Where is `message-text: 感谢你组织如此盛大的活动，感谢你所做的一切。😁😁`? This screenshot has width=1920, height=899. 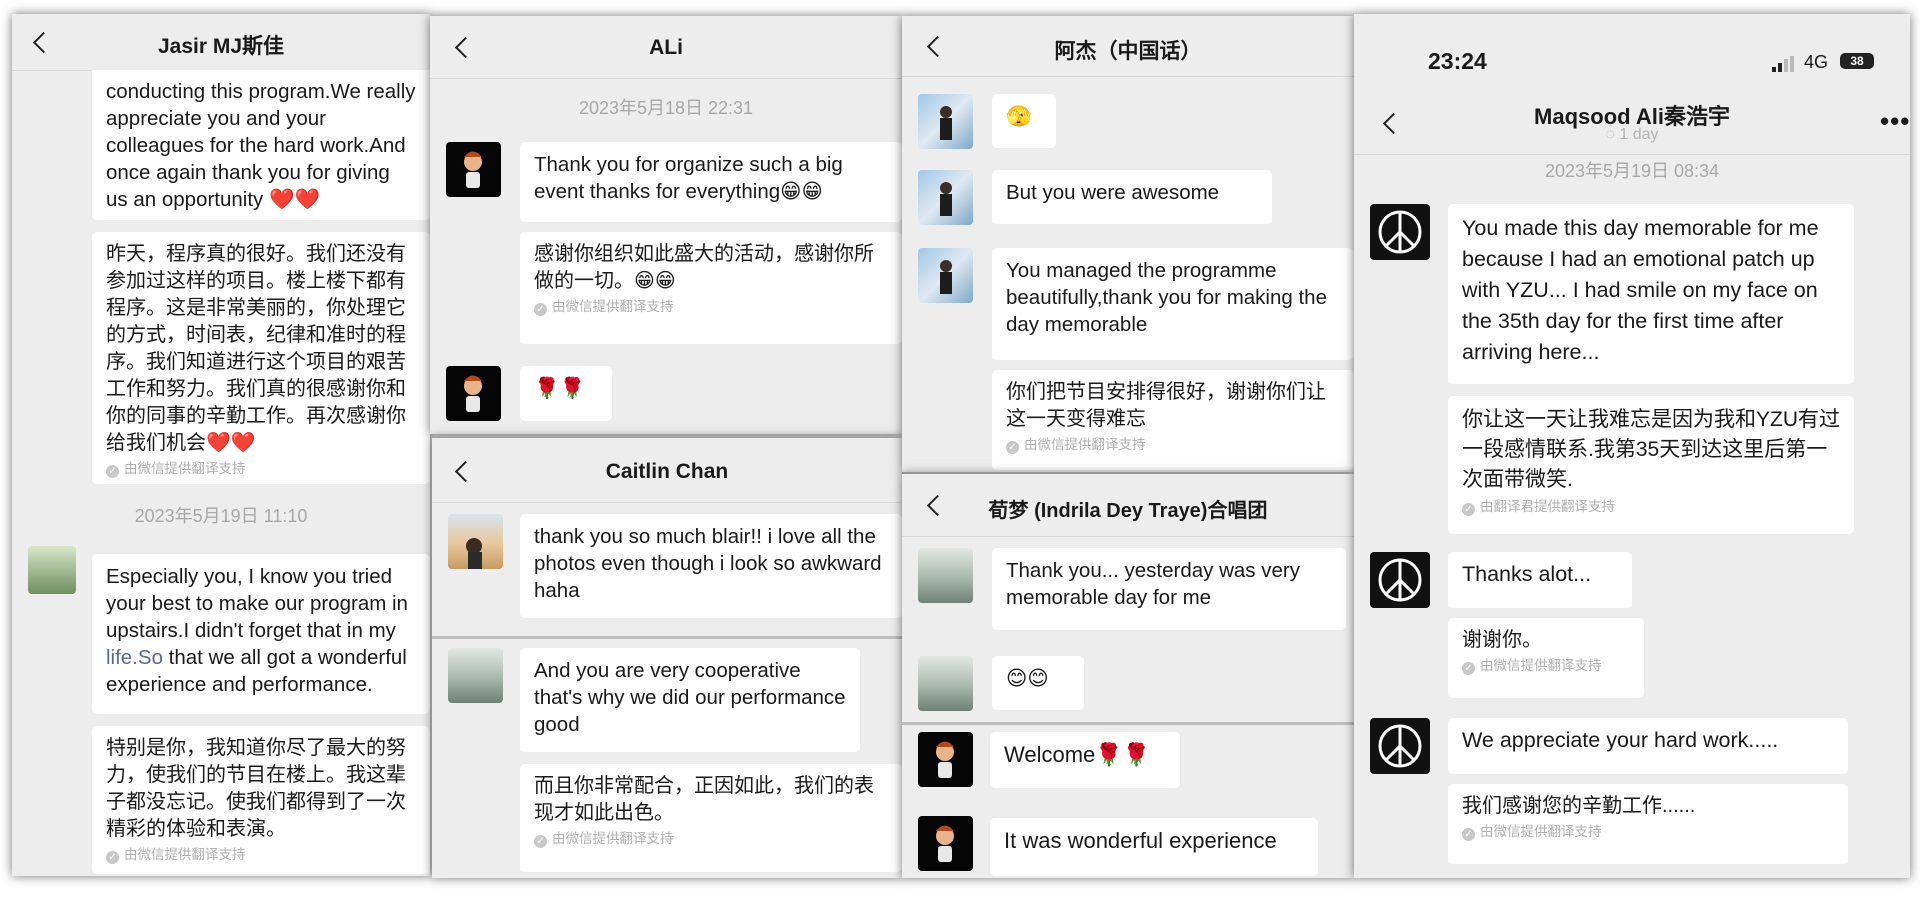
message-text: 感谢你组织如此盛大的活动，感谢你所做的一切。😁😁 is located at coordinates (704, 267).